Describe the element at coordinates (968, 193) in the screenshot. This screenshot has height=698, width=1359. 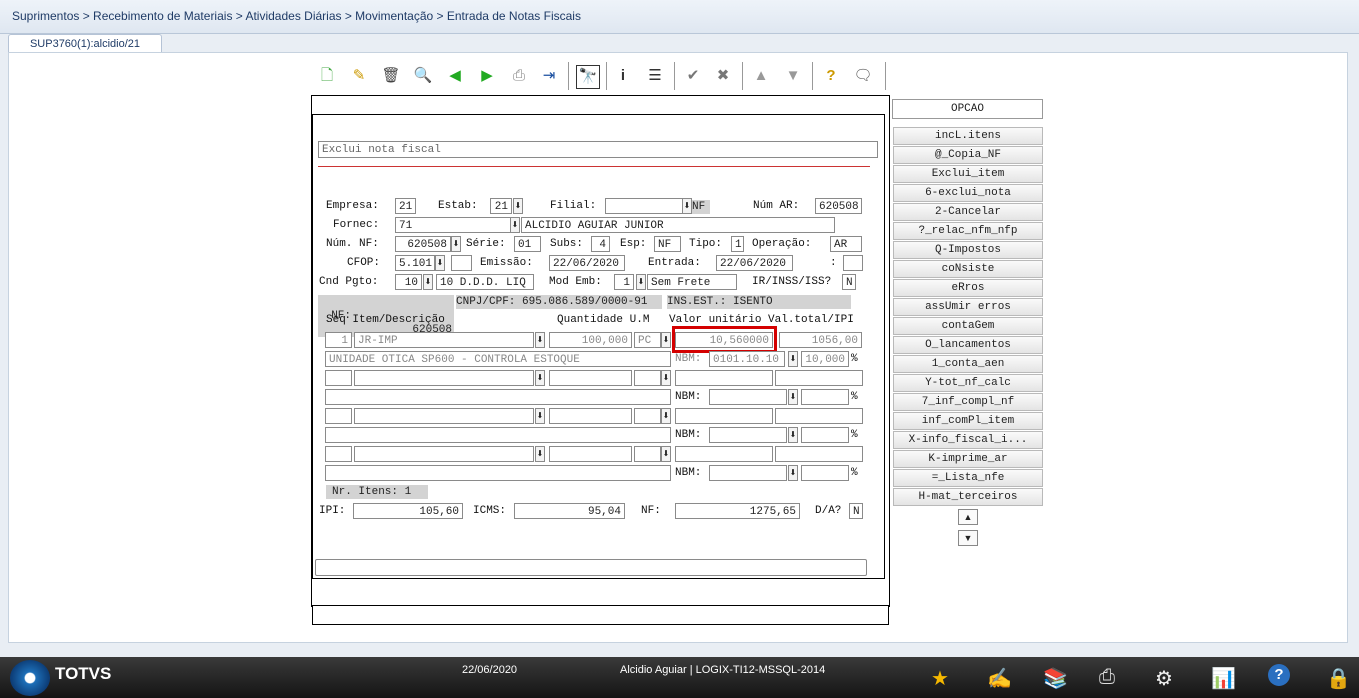
I see `menu-item-exclui-nota: 6-exclui_nota` at that location.